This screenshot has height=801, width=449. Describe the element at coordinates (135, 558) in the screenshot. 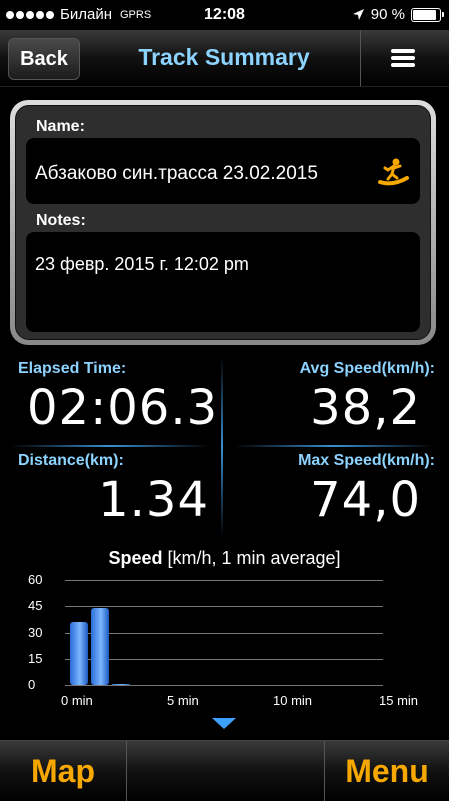

I see `chart-title-main: Speed` at that location.